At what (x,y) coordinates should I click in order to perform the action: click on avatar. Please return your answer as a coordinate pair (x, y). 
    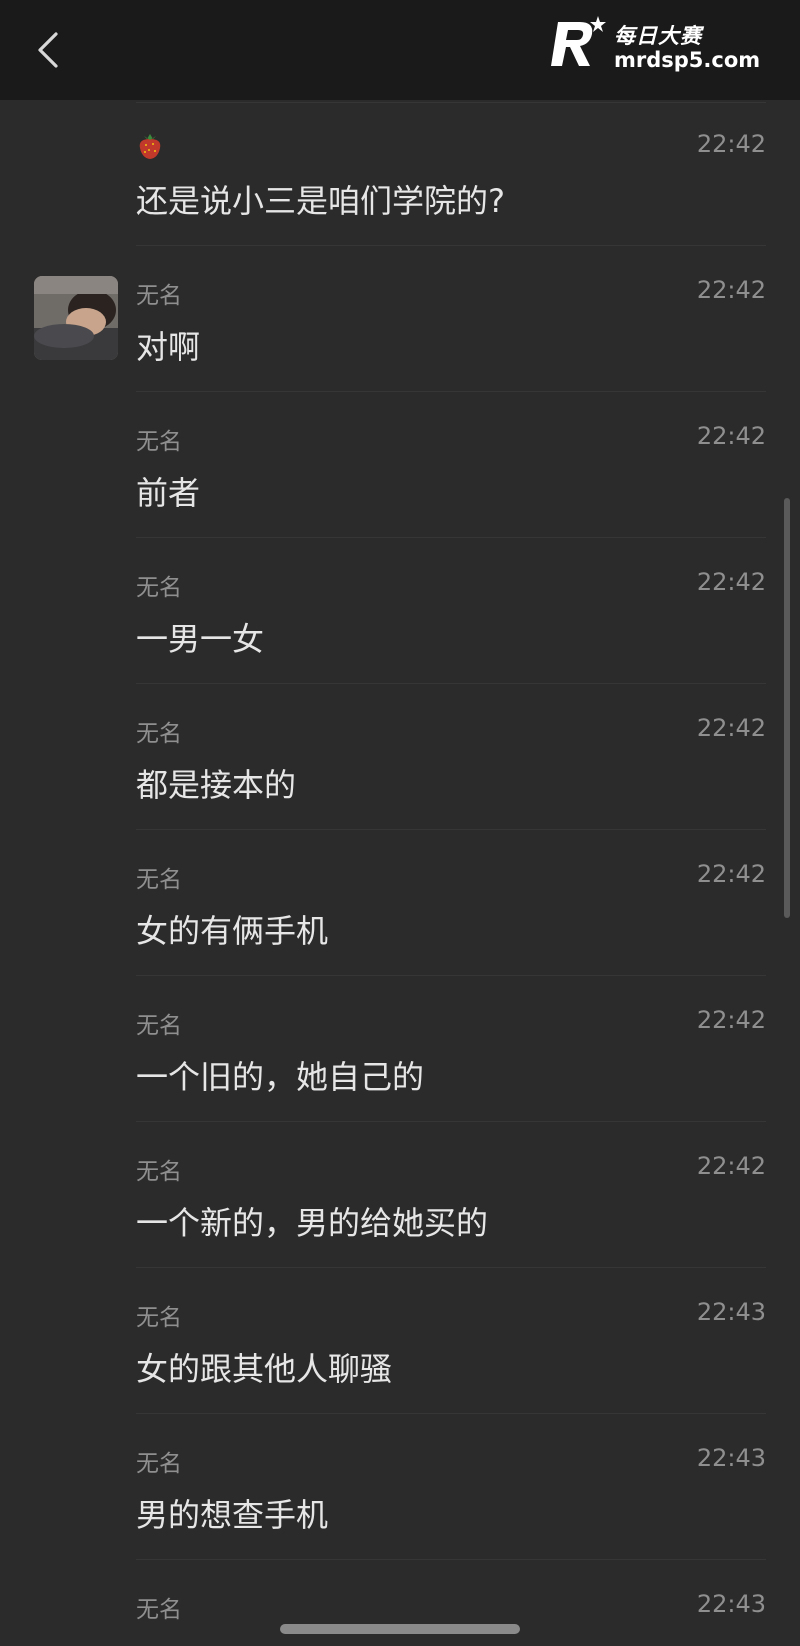
    Looking at the image, I should click on (76, 318).